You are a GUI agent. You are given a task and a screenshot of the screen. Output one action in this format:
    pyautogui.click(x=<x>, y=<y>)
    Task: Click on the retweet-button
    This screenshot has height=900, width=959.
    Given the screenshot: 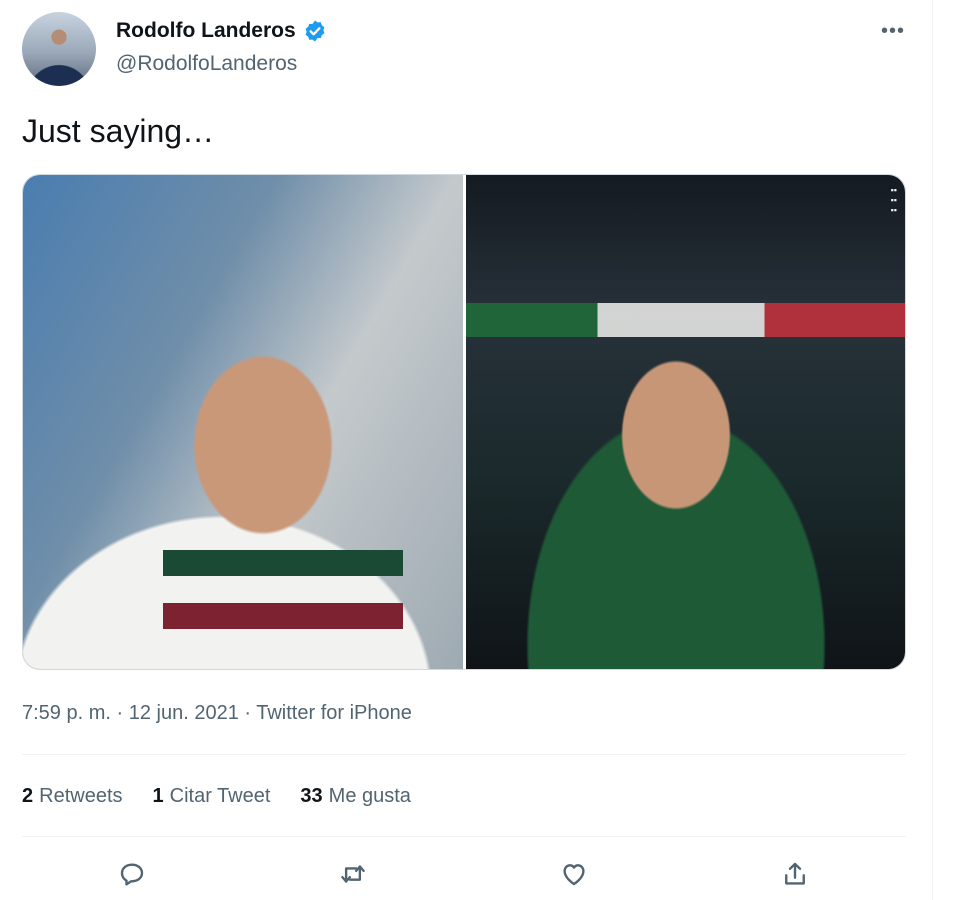 What is the action you would take?
    pyautogui.click(x=353, y=874)
    